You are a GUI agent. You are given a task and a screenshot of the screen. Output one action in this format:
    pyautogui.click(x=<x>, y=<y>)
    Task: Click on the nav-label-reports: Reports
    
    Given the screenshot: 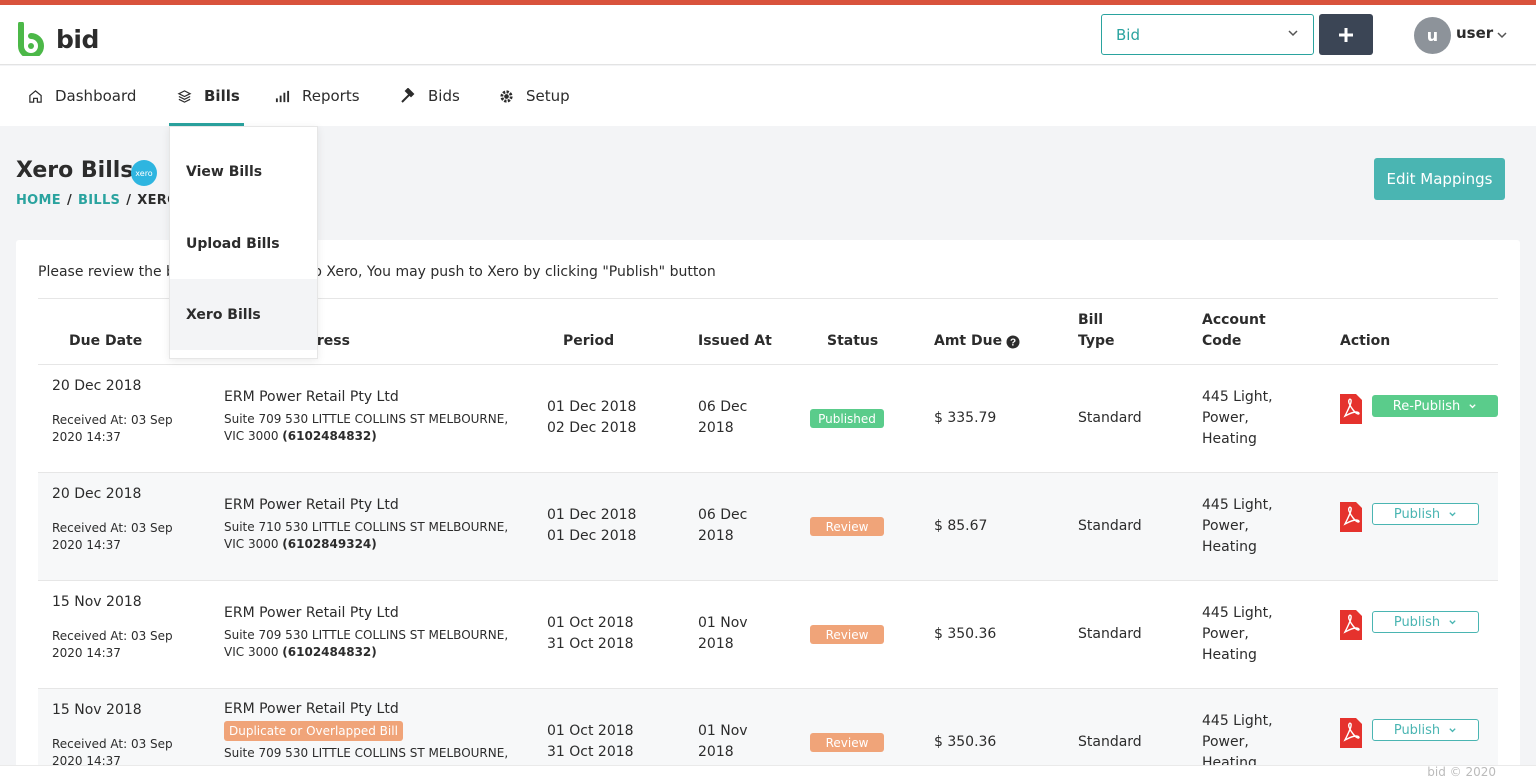 What is the action you would take?
    pyautogui.click(x=331, y=96)
    